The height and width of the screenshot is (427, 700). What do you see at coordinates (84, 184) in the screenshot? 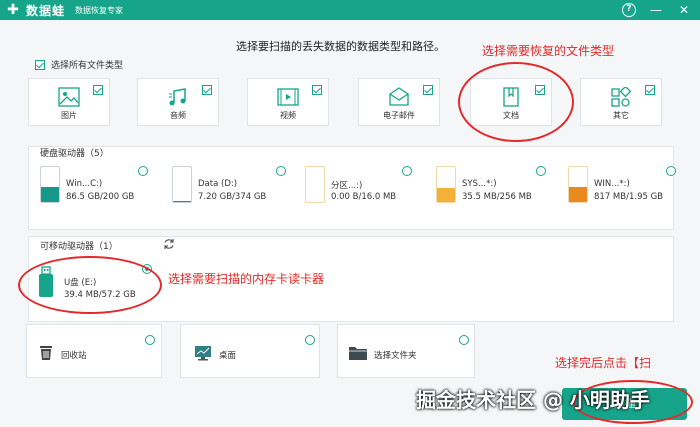
I see `drive-name: Win...C:)` at bounding box center [84, 184].